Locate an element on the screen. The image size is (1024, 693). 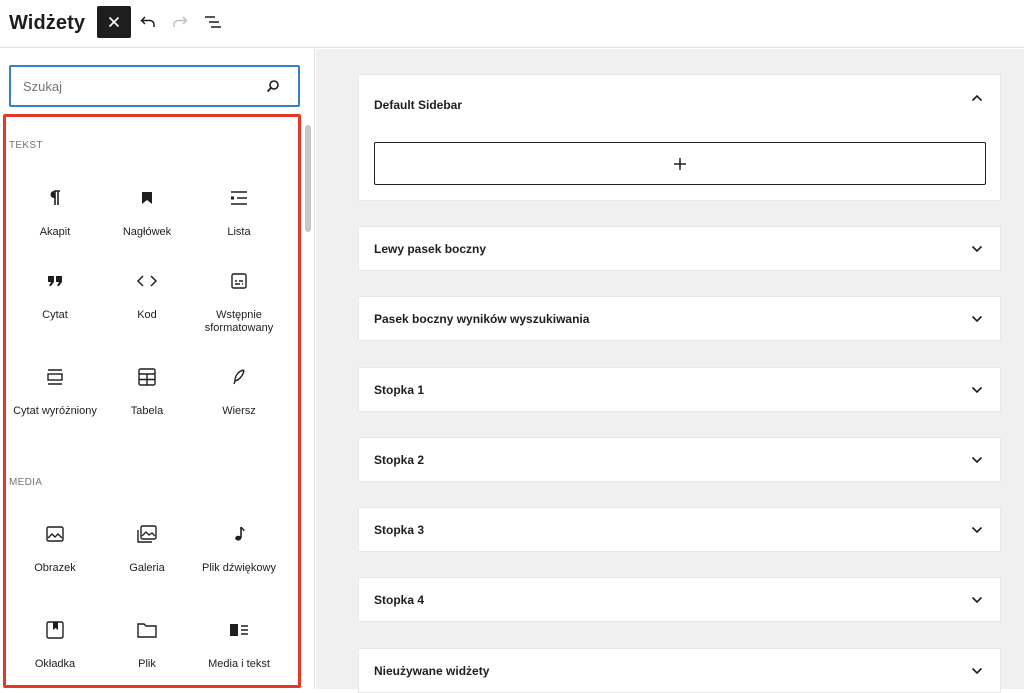
widget-area-title: Default Sidebar is located at coordinates (418, 105).